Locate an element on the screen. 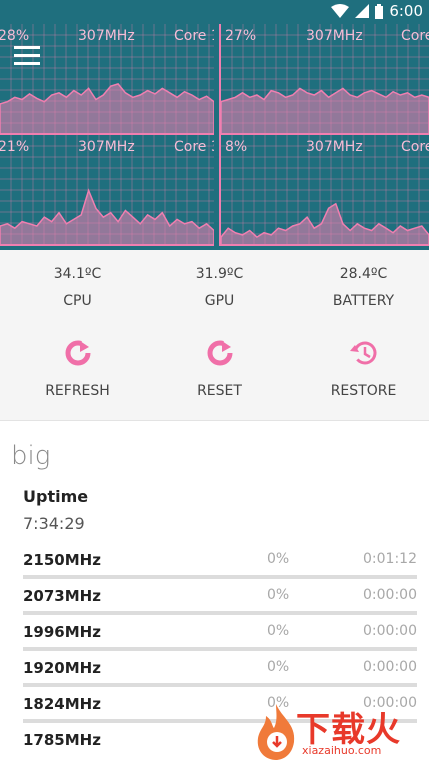 The width and height of the screenshot is (429, 763). refresh-label: REFRESH is located at coordinates (77, 391).